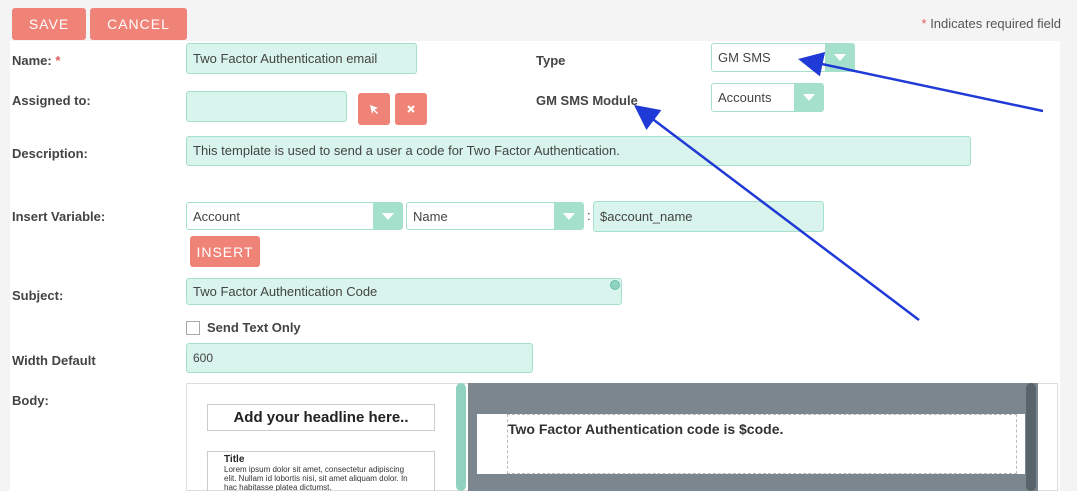  Describe the element at coordinates (921, 82) in the screenshot. I see `arrow-to-type` at that location.